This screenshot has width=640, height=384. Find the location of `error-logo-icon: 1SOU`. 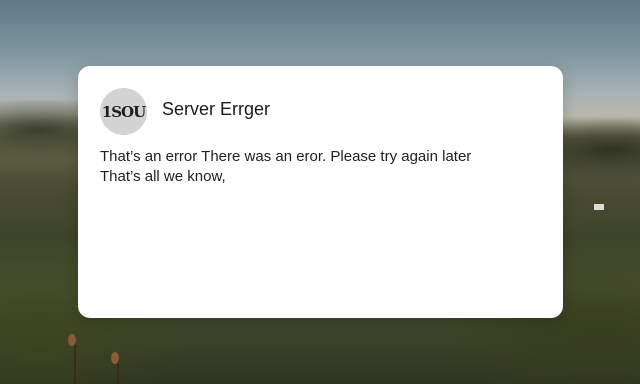

error-logo-icon: 1SOU is located at coordinates (123, 111).